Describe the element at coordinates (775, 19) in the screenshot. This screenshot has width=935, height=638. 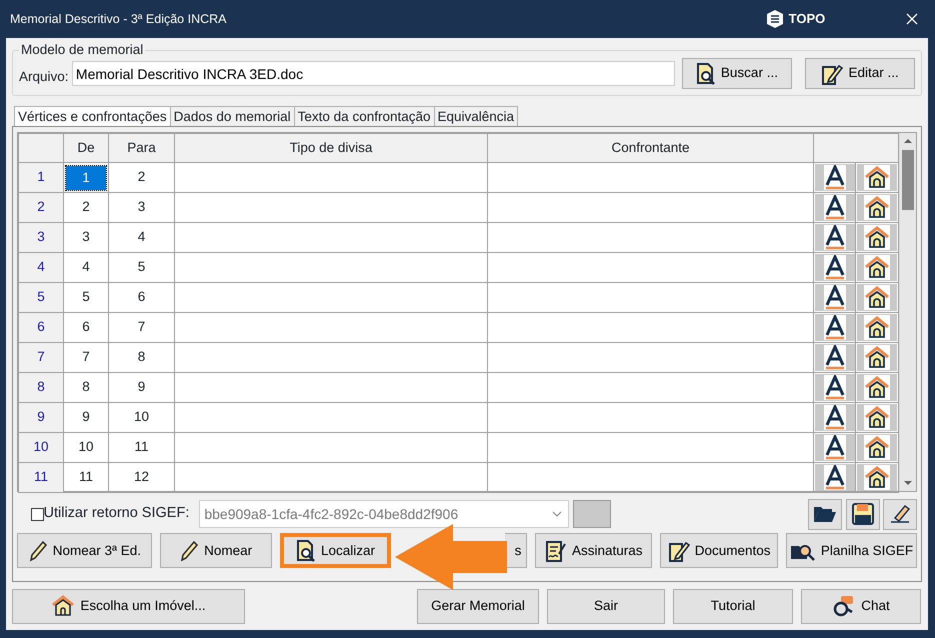
I see `logo-icon` at that location.